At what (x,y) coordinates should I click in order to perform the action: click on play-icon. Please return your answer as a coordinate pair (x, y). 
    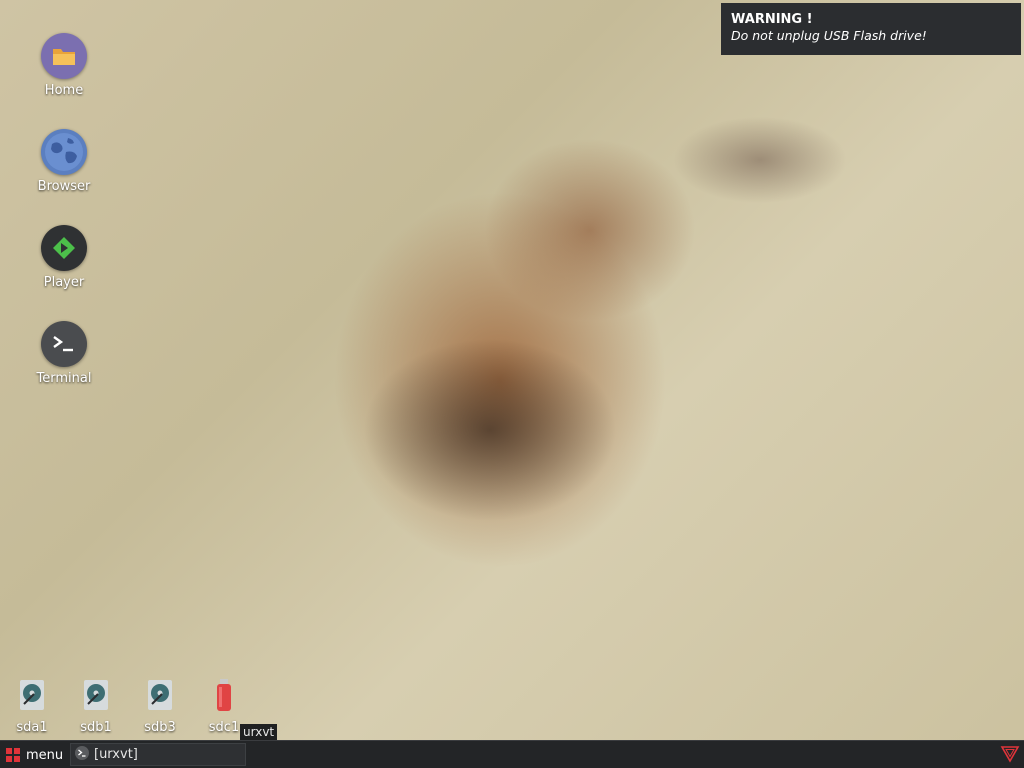
    Looking at the image, I should click on (64, 248).